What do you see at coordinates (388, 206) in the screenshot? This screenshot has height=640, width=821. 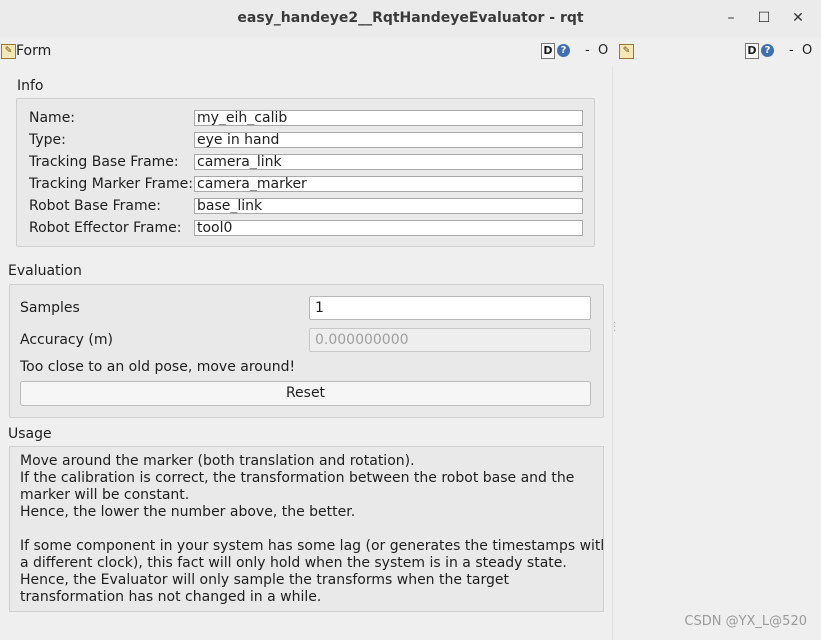 I see `robot-base-frame-field: base_link` at bounding box center [388, 206].